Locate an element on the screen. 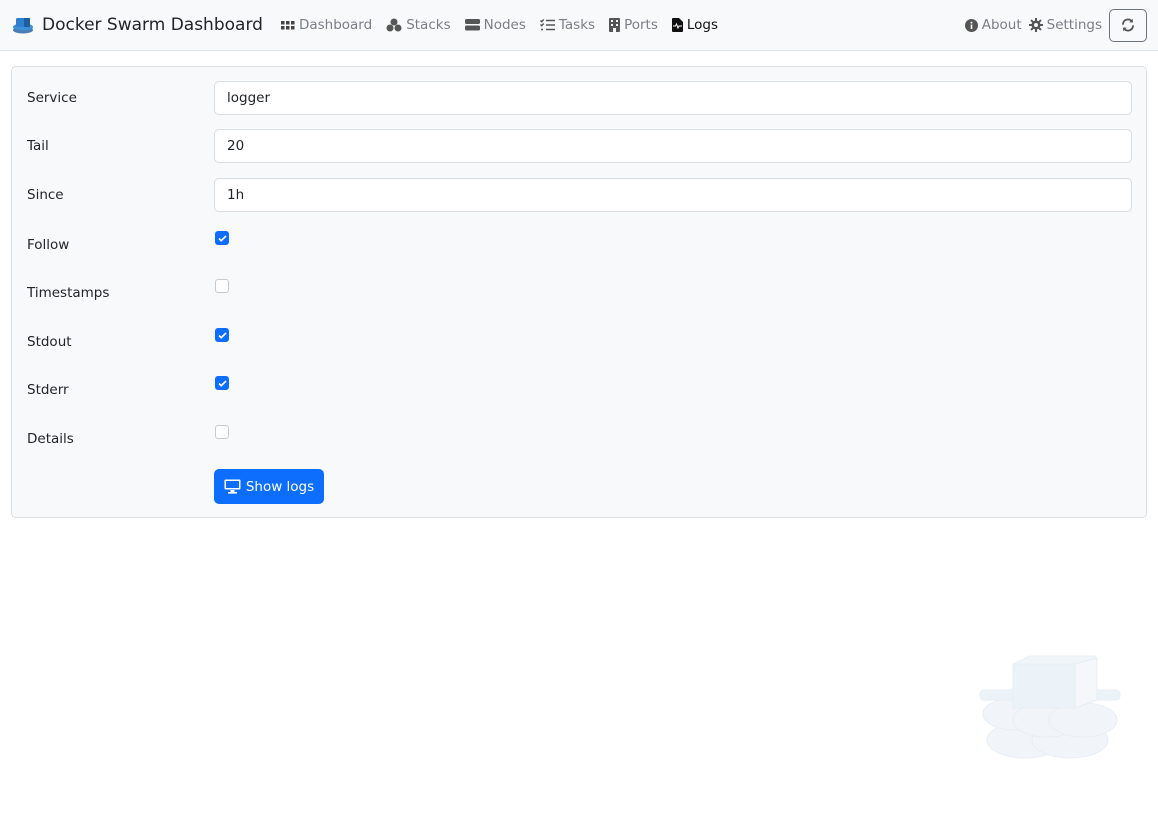 Image resolution: width=1158 pixels, height=819 pixels. stdout-checkbox is located at coordinates (222, 335).